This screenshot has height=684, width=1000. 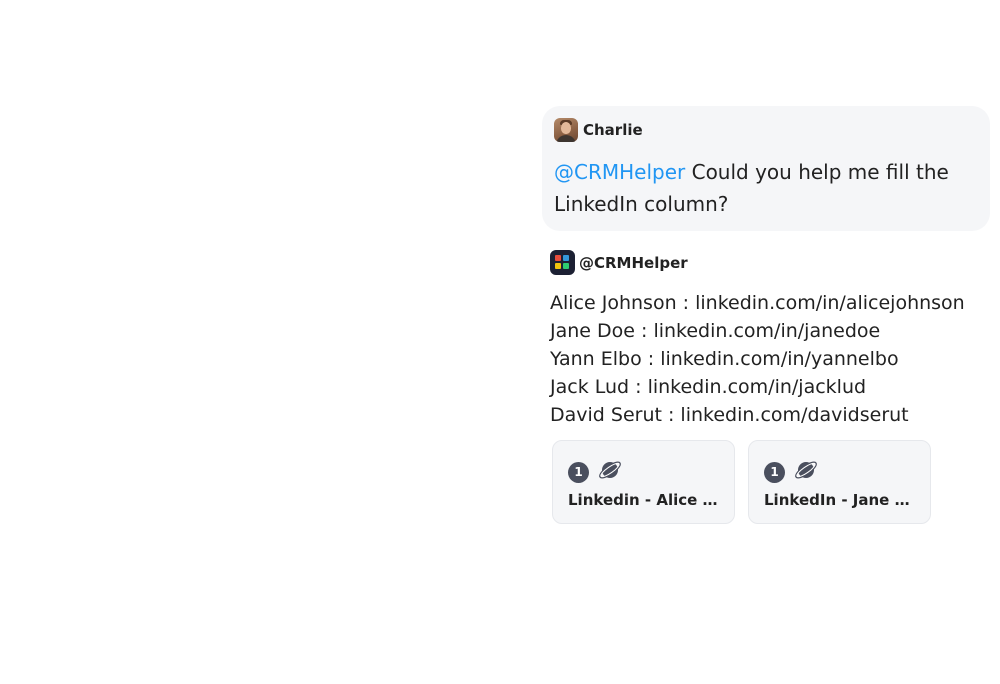 I want to click on source-card-jane: 1 LinkedIn - Jane Doe, so click(x=839, y=482).